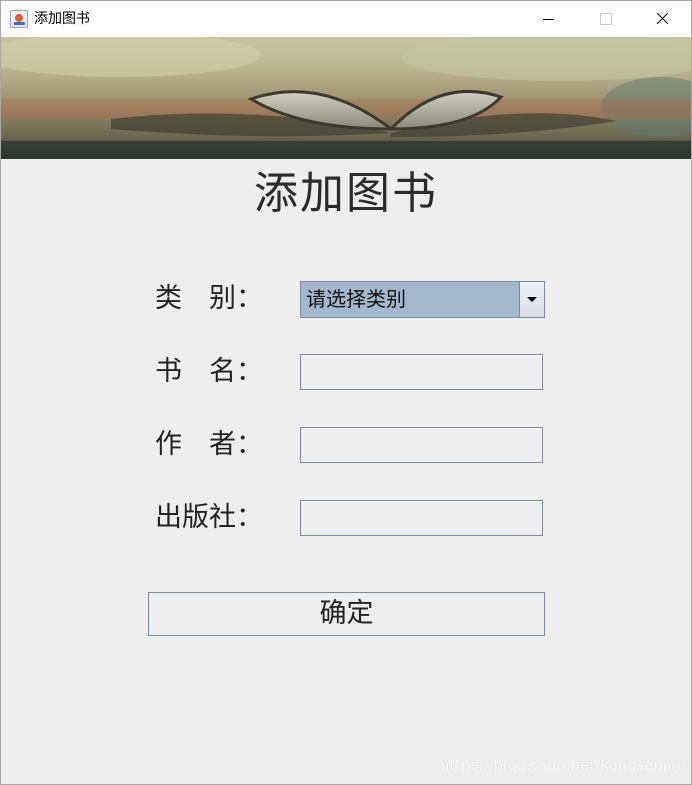 This screenshot has width=692, height=785. I want to click on category-selected-value: 请选择类别, so click(356, 299).